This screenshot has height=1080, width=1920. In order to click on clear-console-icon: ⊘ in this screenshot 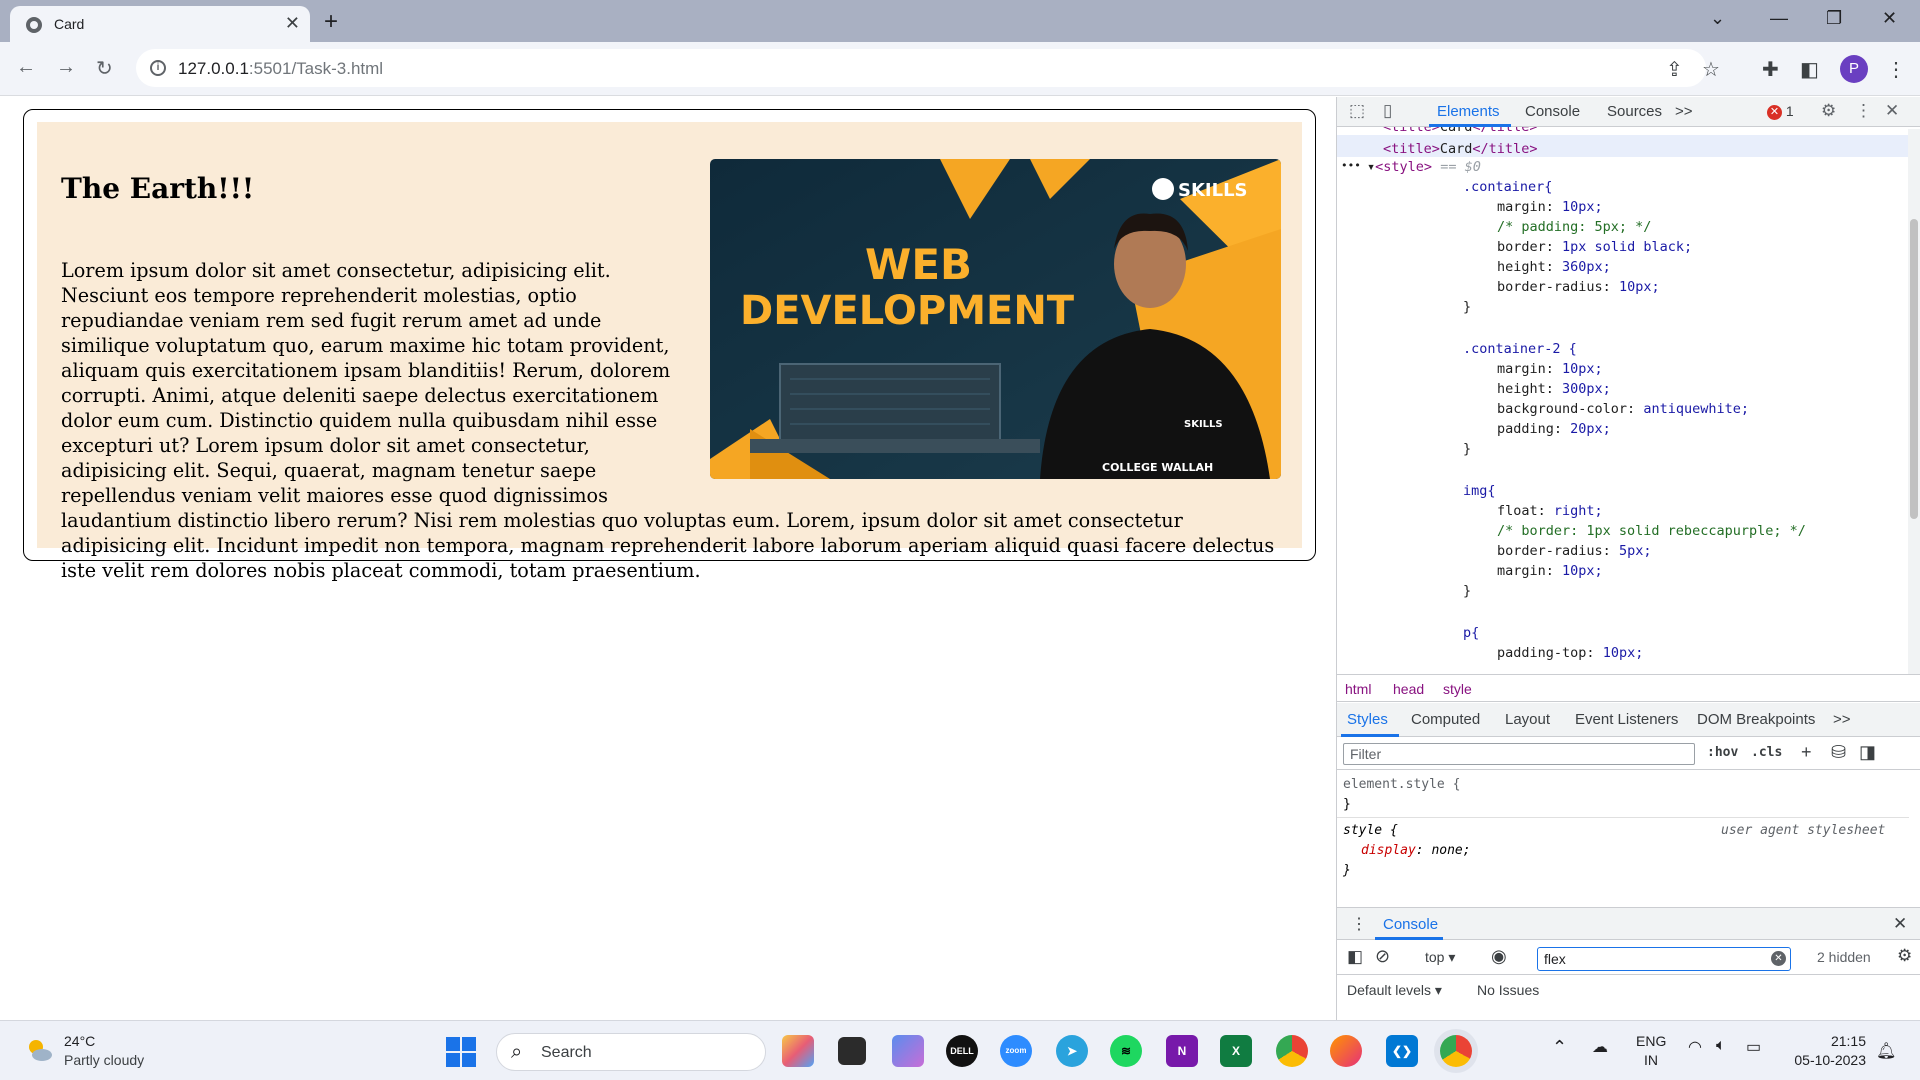, I will do `click(1382, 956)`.